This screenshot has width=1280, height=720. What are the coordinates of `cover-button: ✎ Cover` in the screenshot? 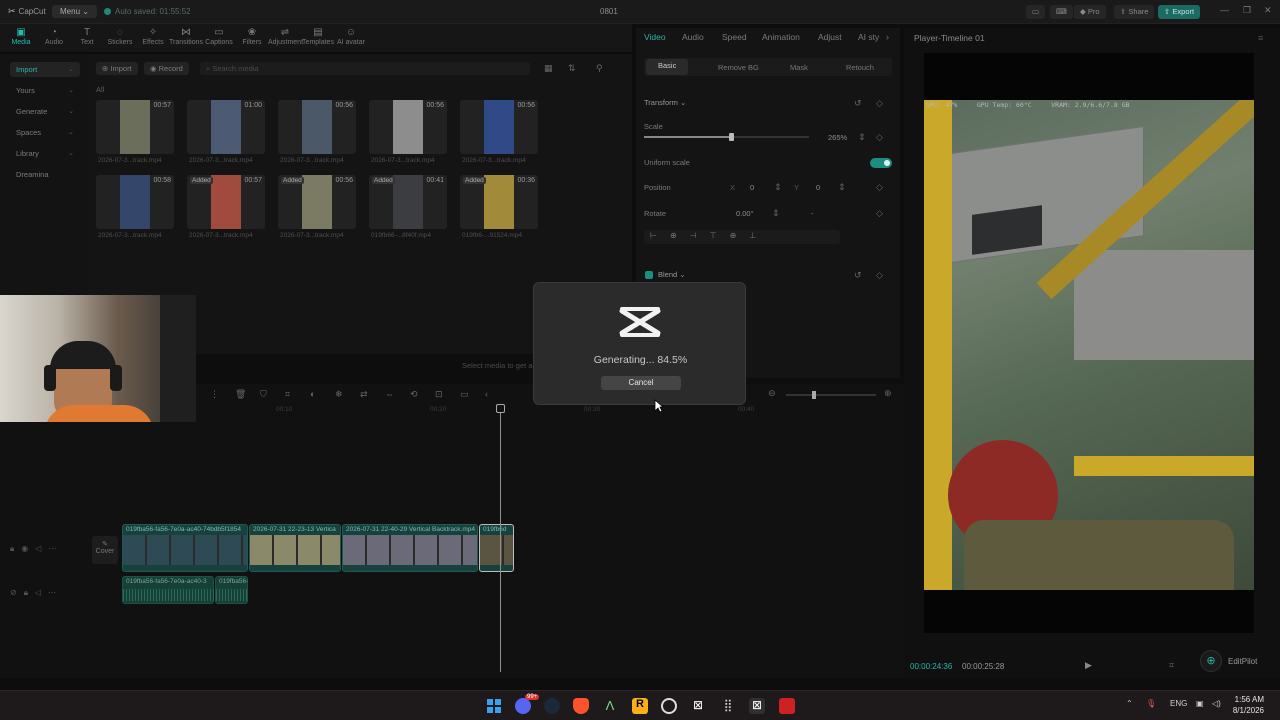 It's located at (105, 550).